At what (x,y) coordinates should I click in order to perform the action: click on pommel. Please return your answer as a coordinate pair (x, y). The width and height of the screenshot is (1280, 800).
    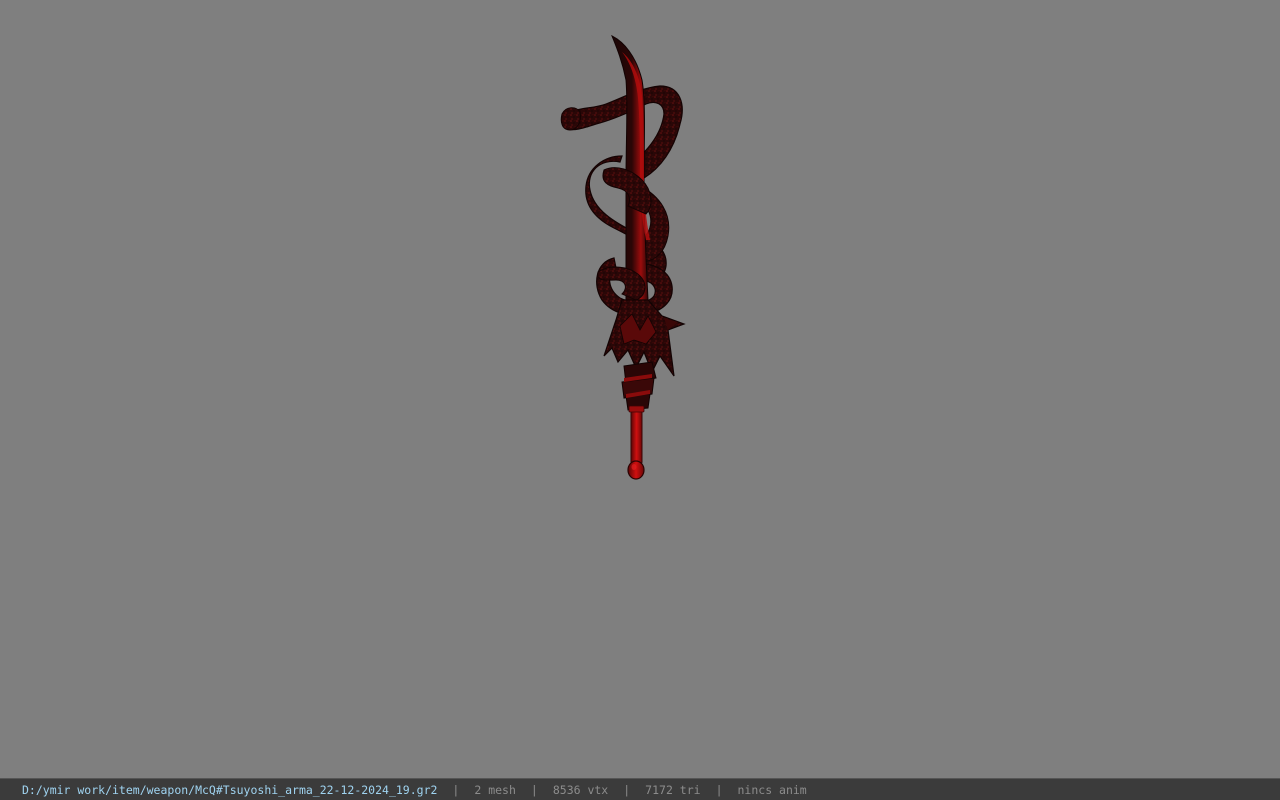
    Looking at the image, I should click on (636, 470).